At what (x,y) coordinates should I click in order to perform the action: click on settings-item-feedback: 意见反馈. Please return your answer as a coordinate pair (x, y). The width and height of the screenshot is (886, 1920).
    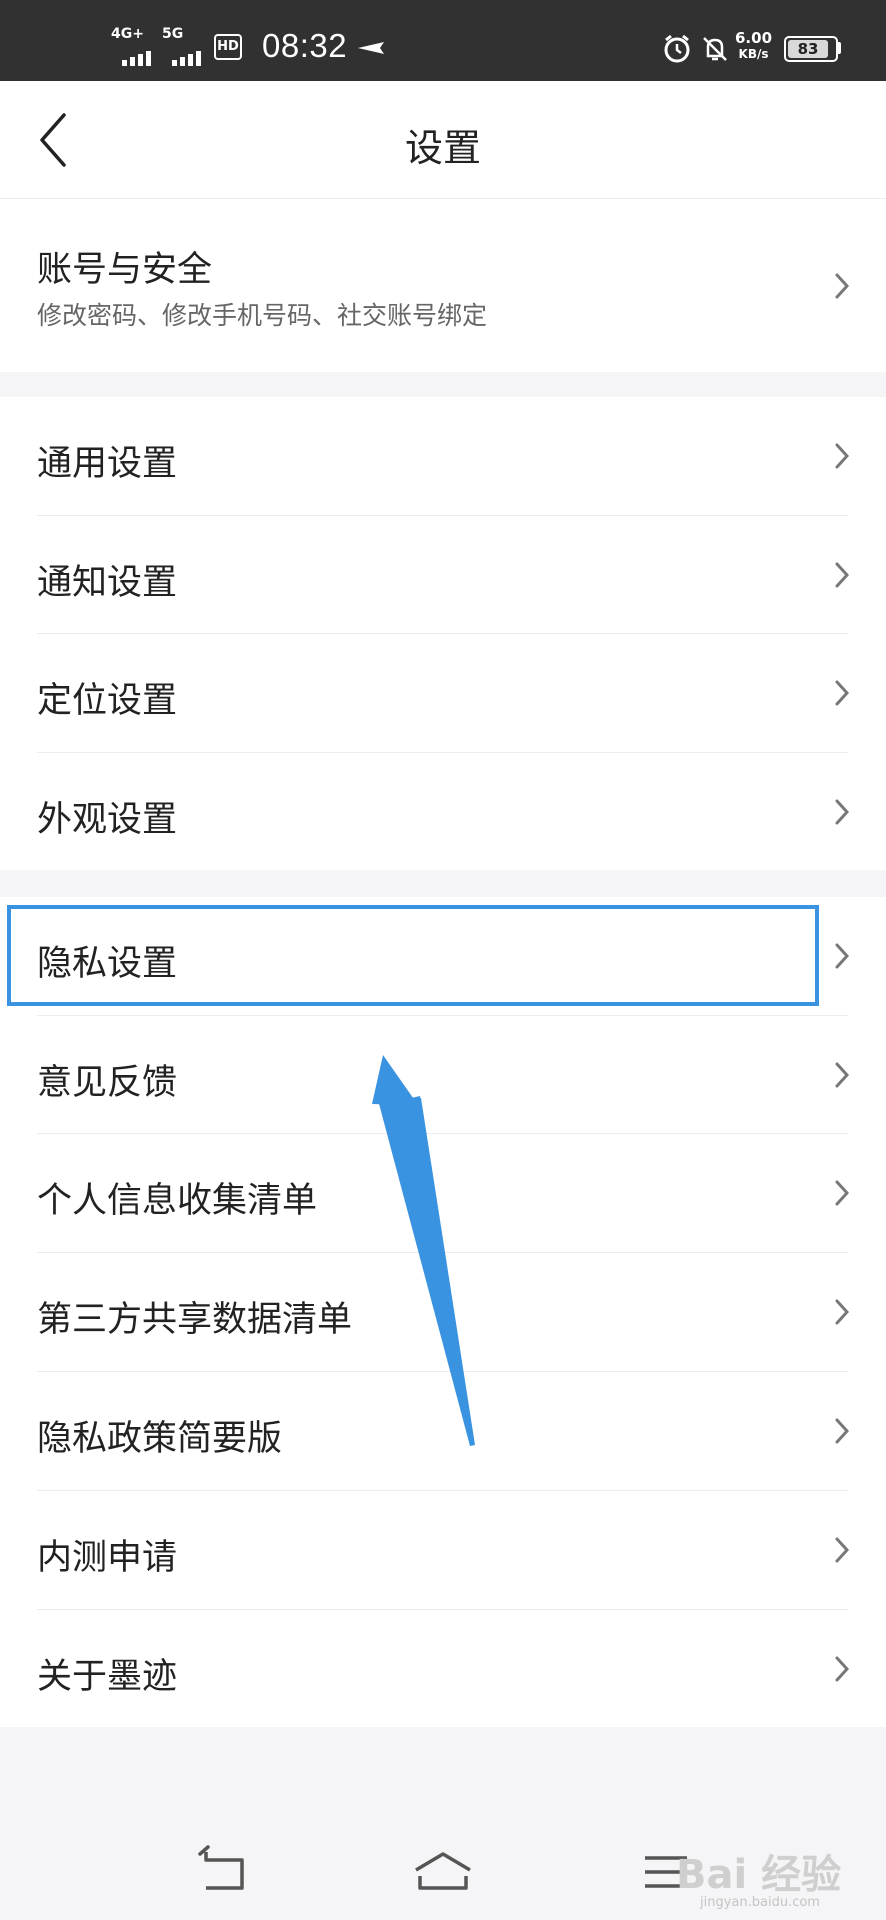
    Looking at the image, I should click on (443, 1075).